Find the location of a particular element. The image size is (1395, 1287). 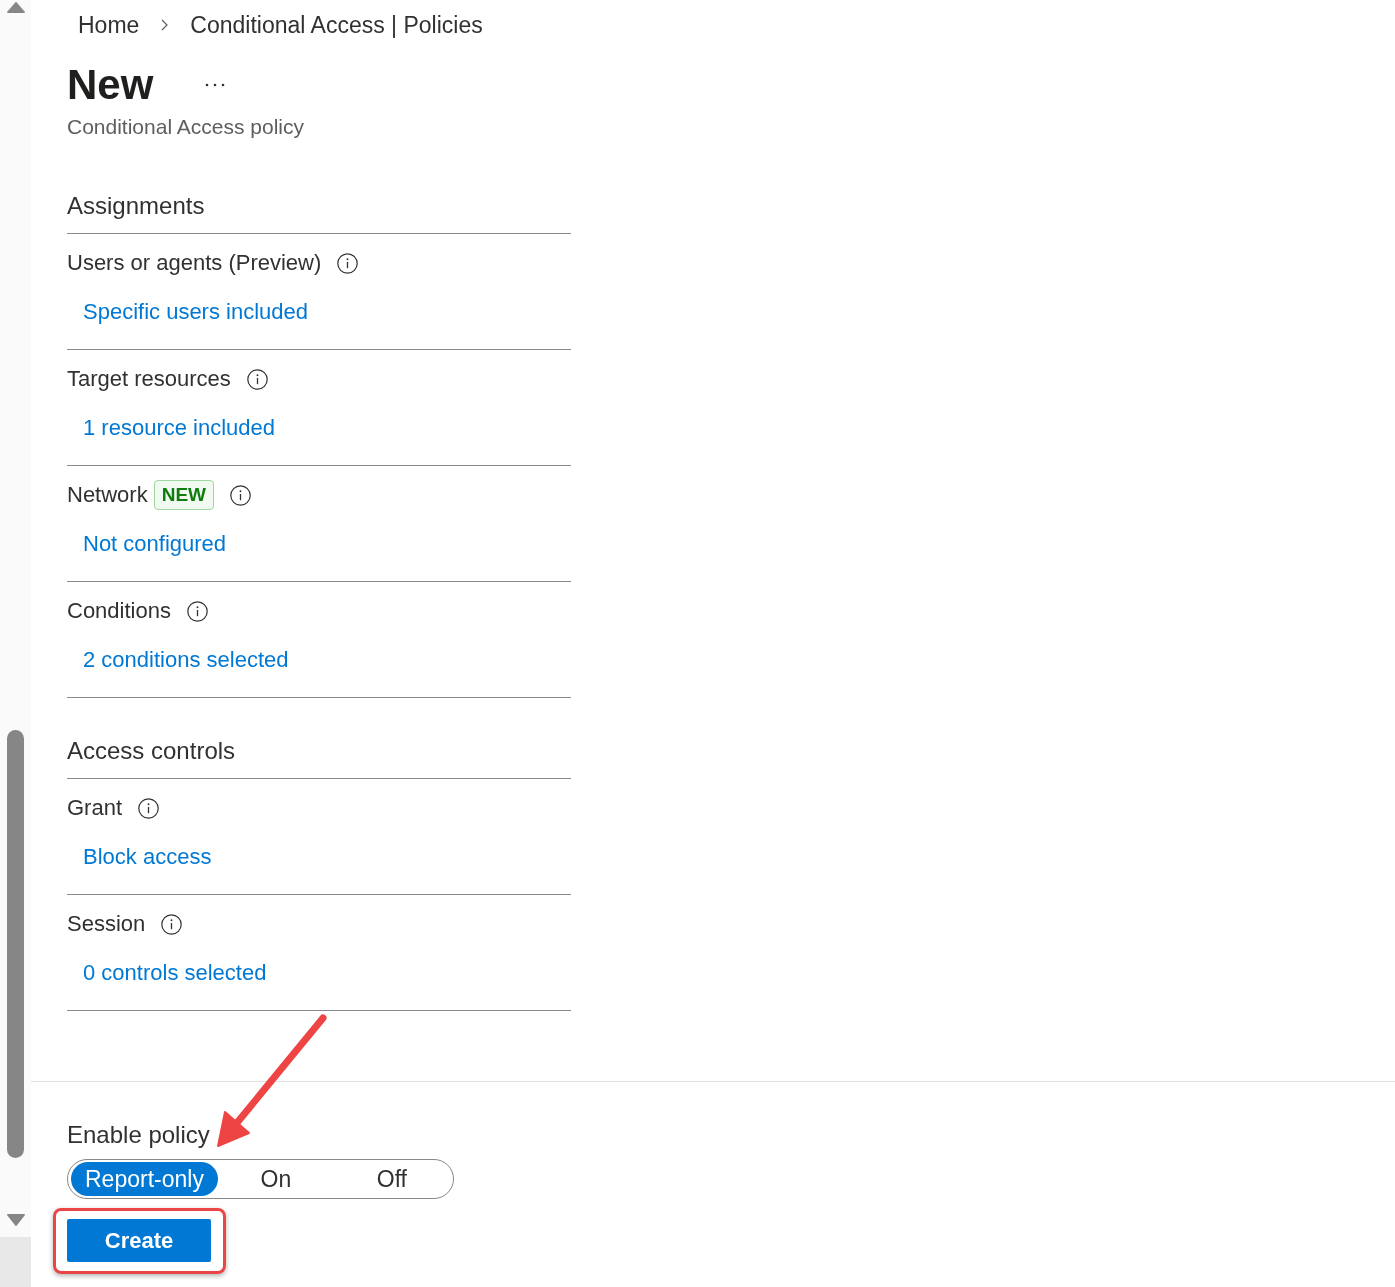

breadcrumb-link: Conditional Access | Policies is located at coordinates (336, 25).